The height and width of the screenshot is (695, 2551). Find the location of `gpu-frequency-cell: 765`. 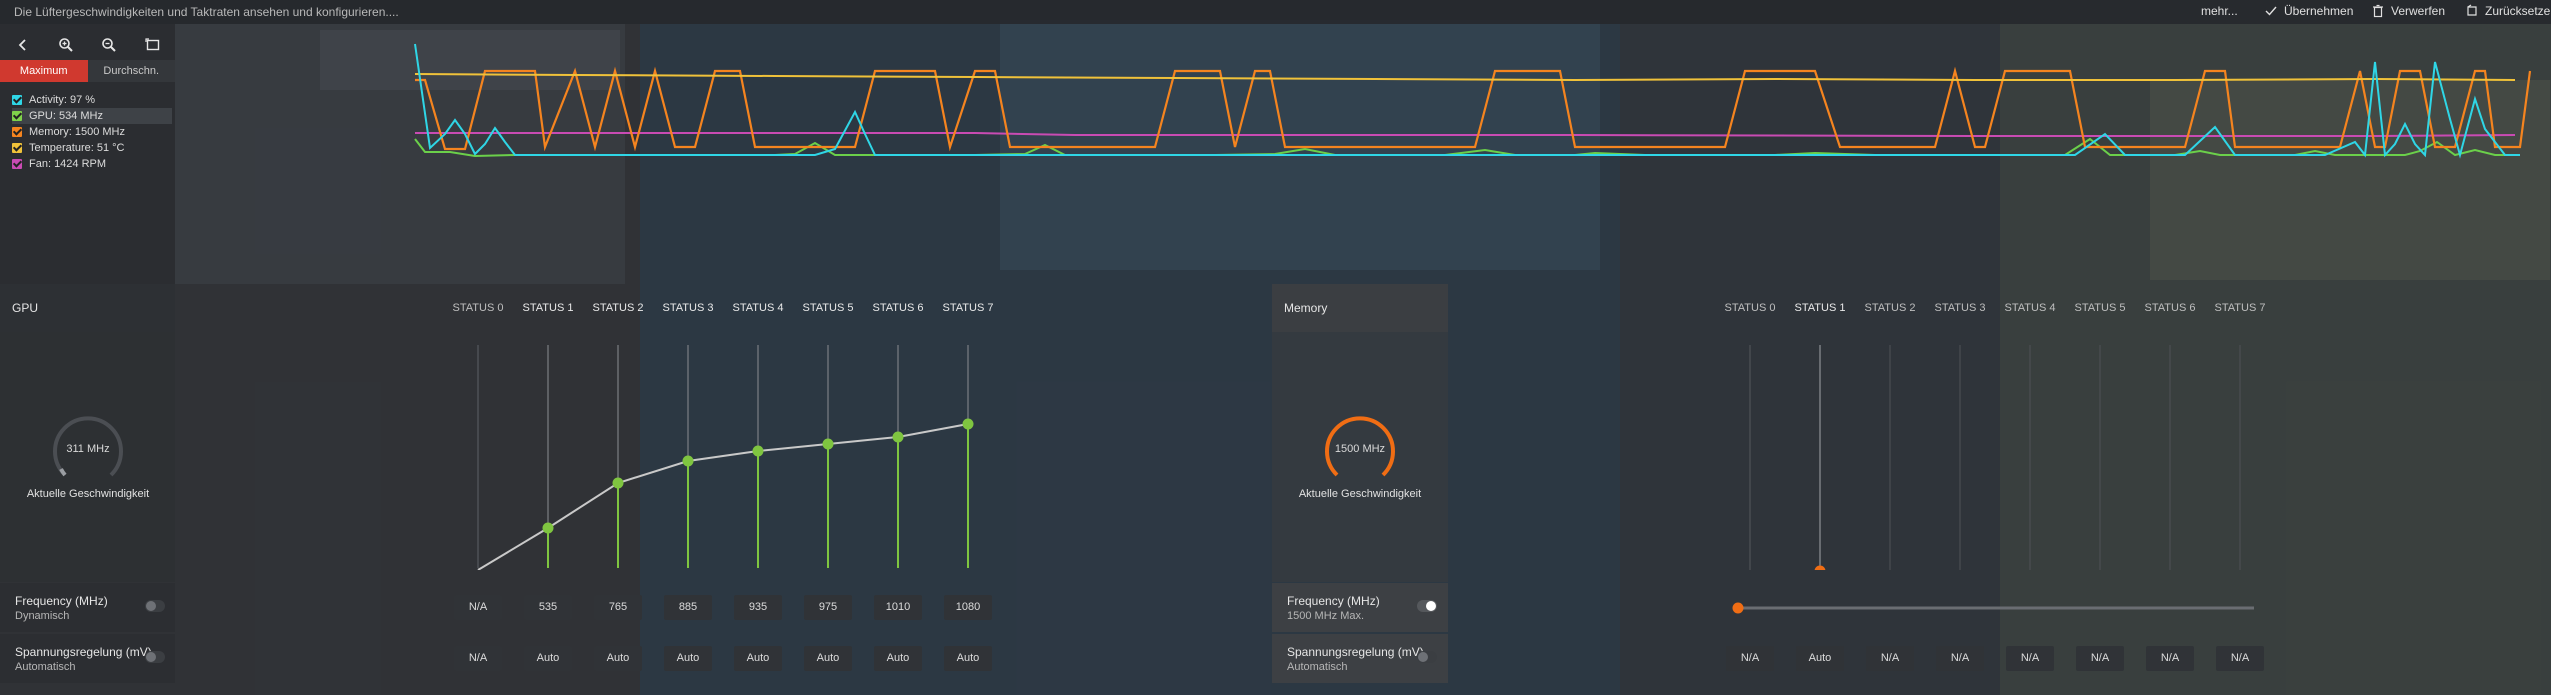

gpu-frequency-cell: 765 is located at coordinates (618, 607).